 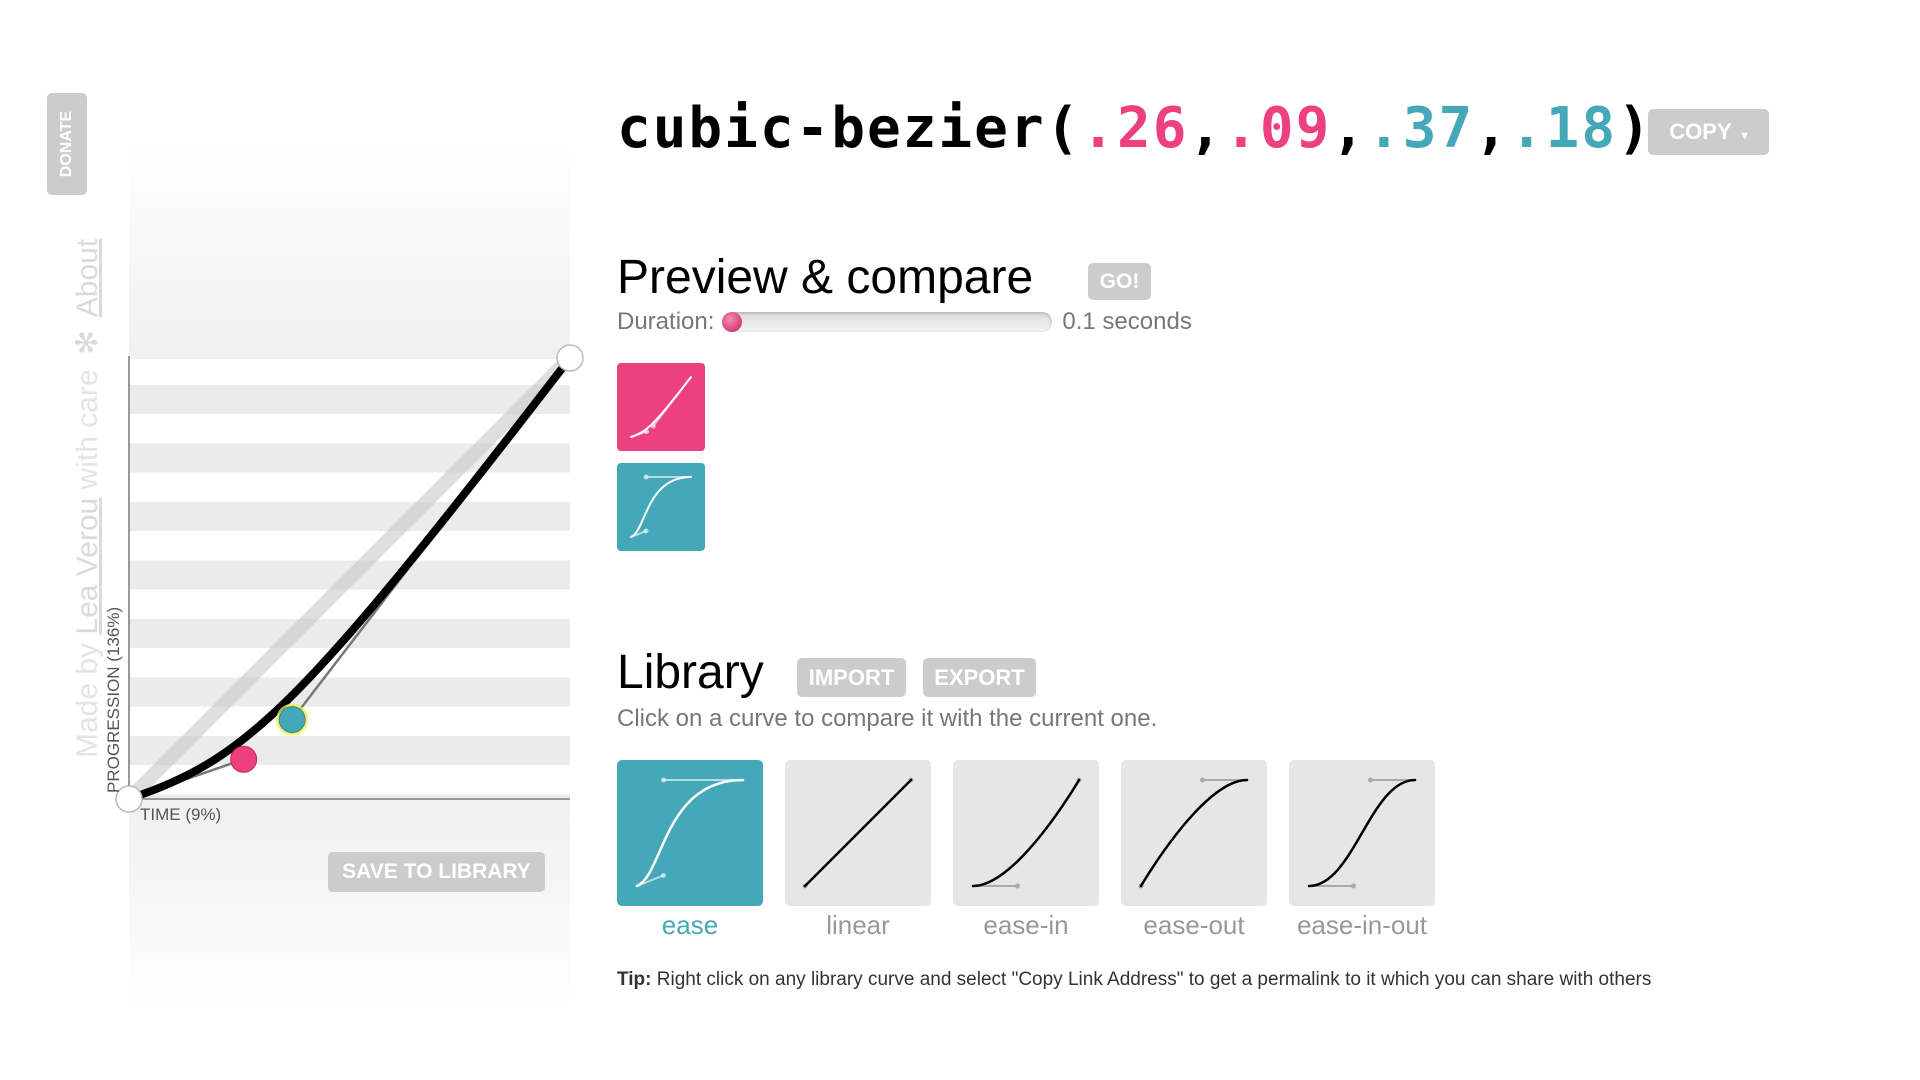 I want to click on p1x-value: .26, so click(x=1135, y=128).